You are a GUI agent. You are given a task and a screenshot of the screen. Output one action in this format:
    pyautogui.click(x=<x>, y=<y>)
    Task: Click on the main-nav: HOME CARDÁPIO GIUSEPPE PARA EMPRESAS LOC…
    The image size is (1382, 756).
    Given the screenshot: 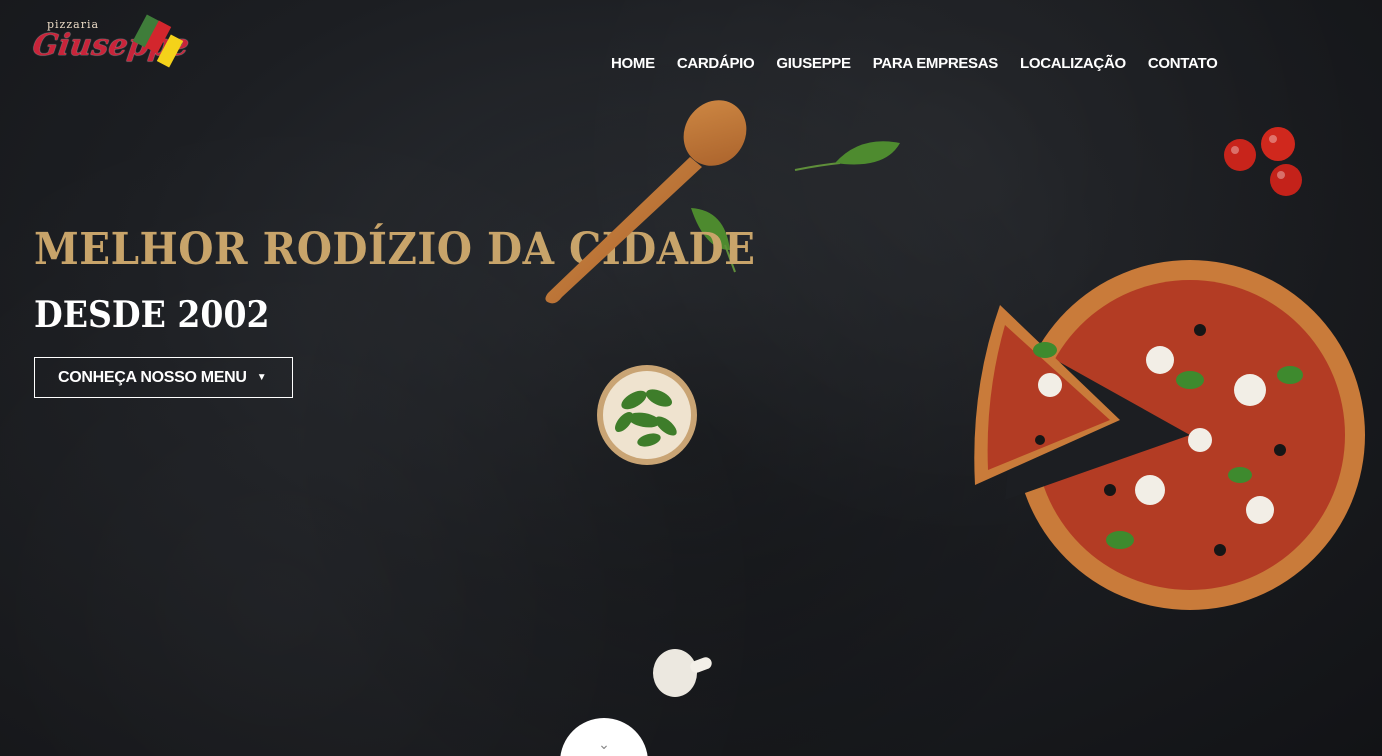 What is the action you would take?
    pyautogui.click(x=925, y=63)
    